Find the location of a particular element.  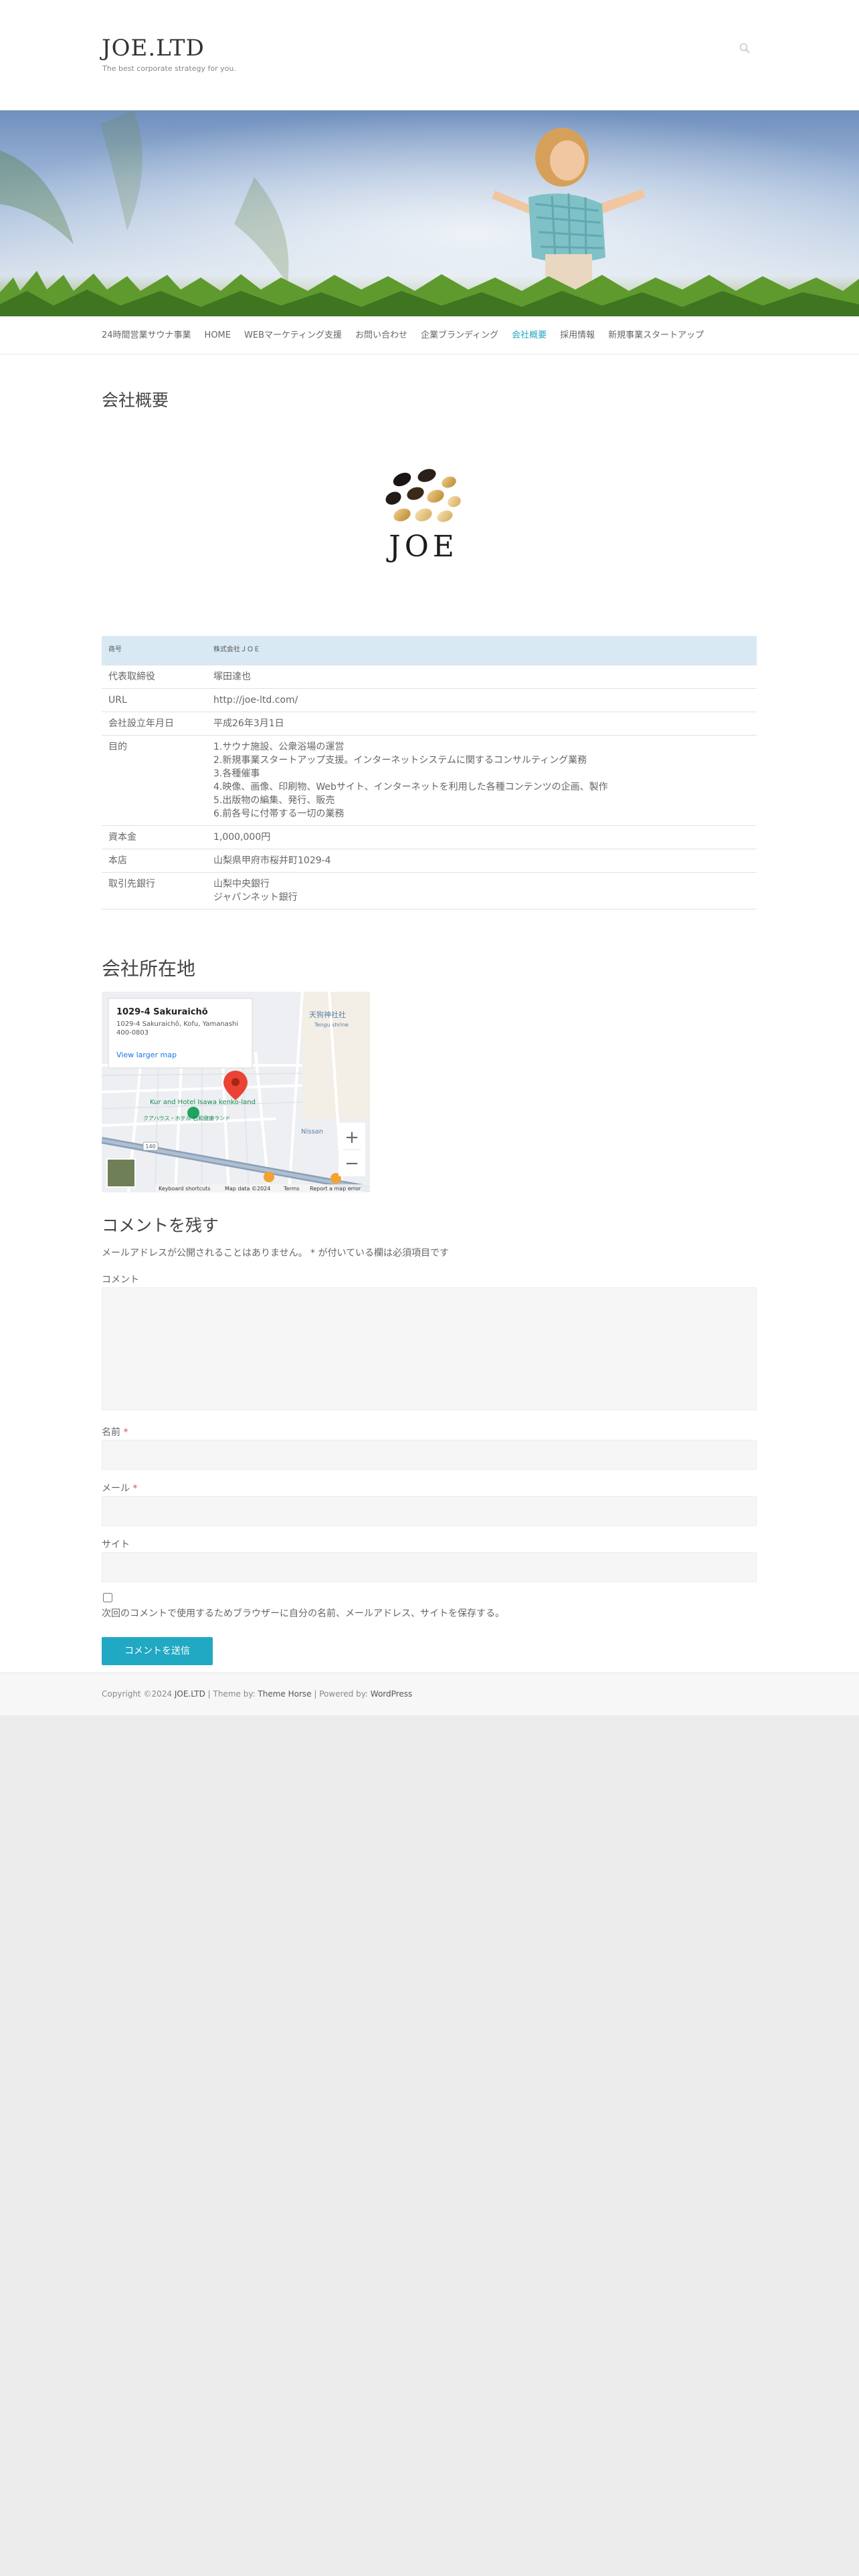

map-place-nissan: Nissan is located at coordinates (312, 1132).